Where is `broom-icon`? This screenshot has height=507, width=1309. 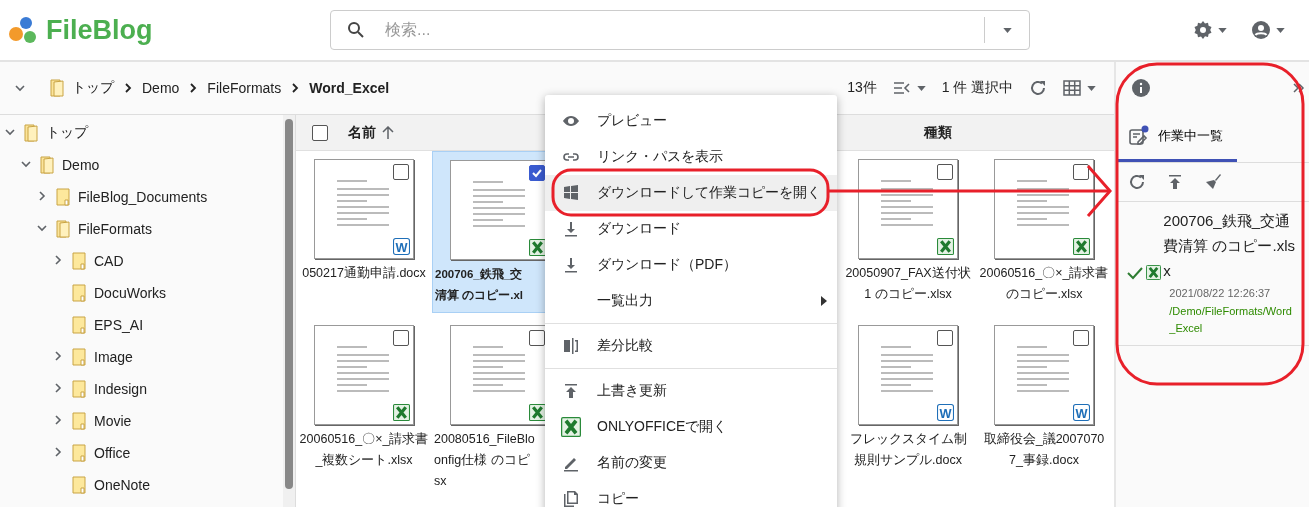 broom-icon is located at coordinates (1213, 182).